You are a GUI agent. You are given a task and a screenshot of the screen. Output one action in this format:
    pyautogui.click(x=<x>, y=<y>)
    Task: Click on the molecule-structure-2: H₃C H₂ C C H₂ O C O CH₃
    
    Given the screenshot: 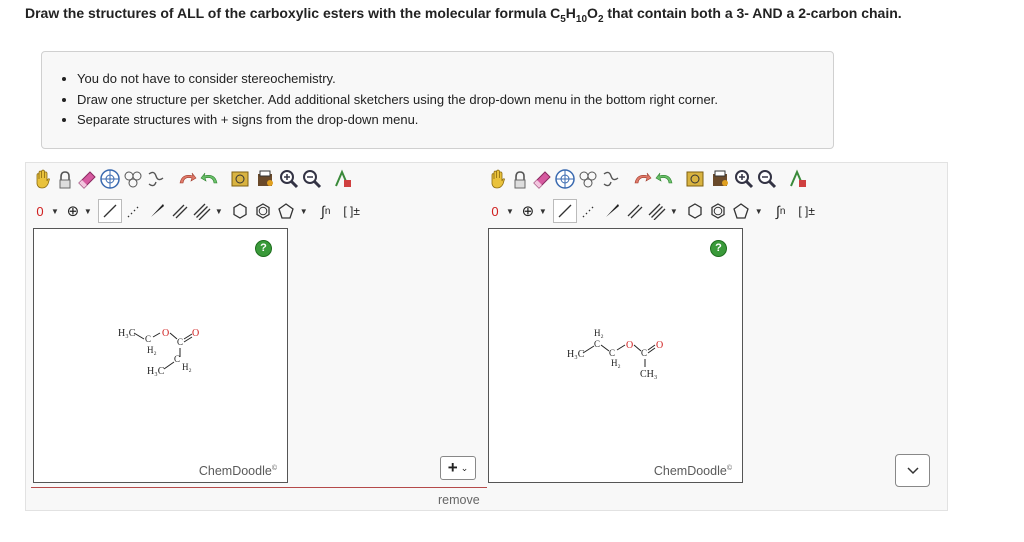 What is the action you would take?
    pyautogui.click(x=615, y=354)
    